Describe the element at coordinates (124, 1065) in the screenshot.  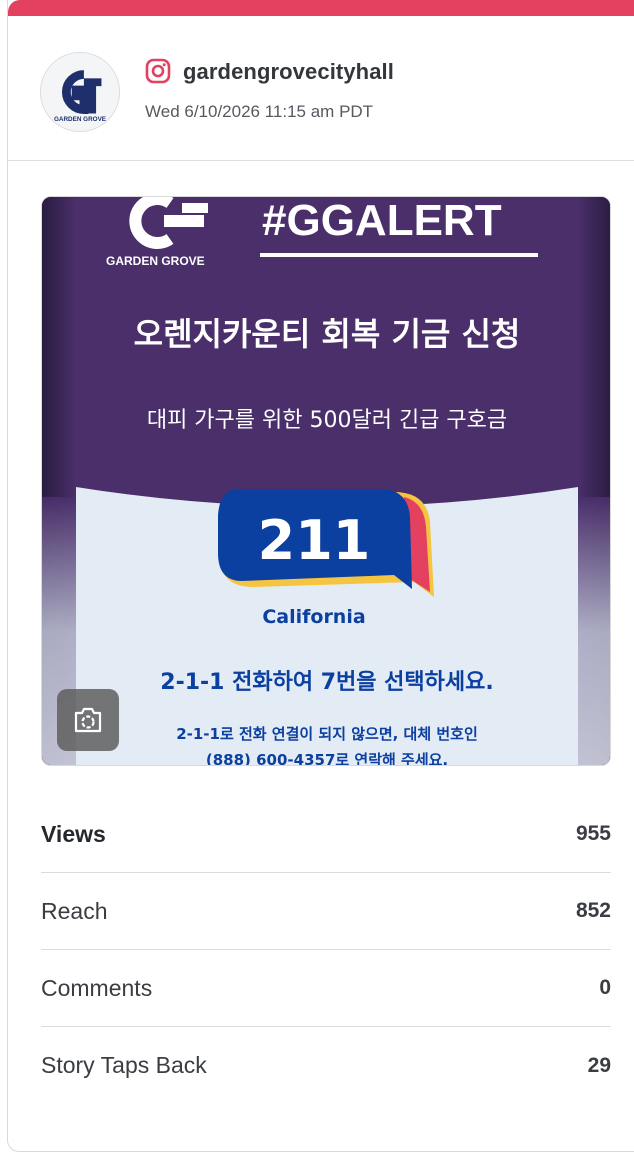
I see `metric-label: Story Taps Back` at that location.